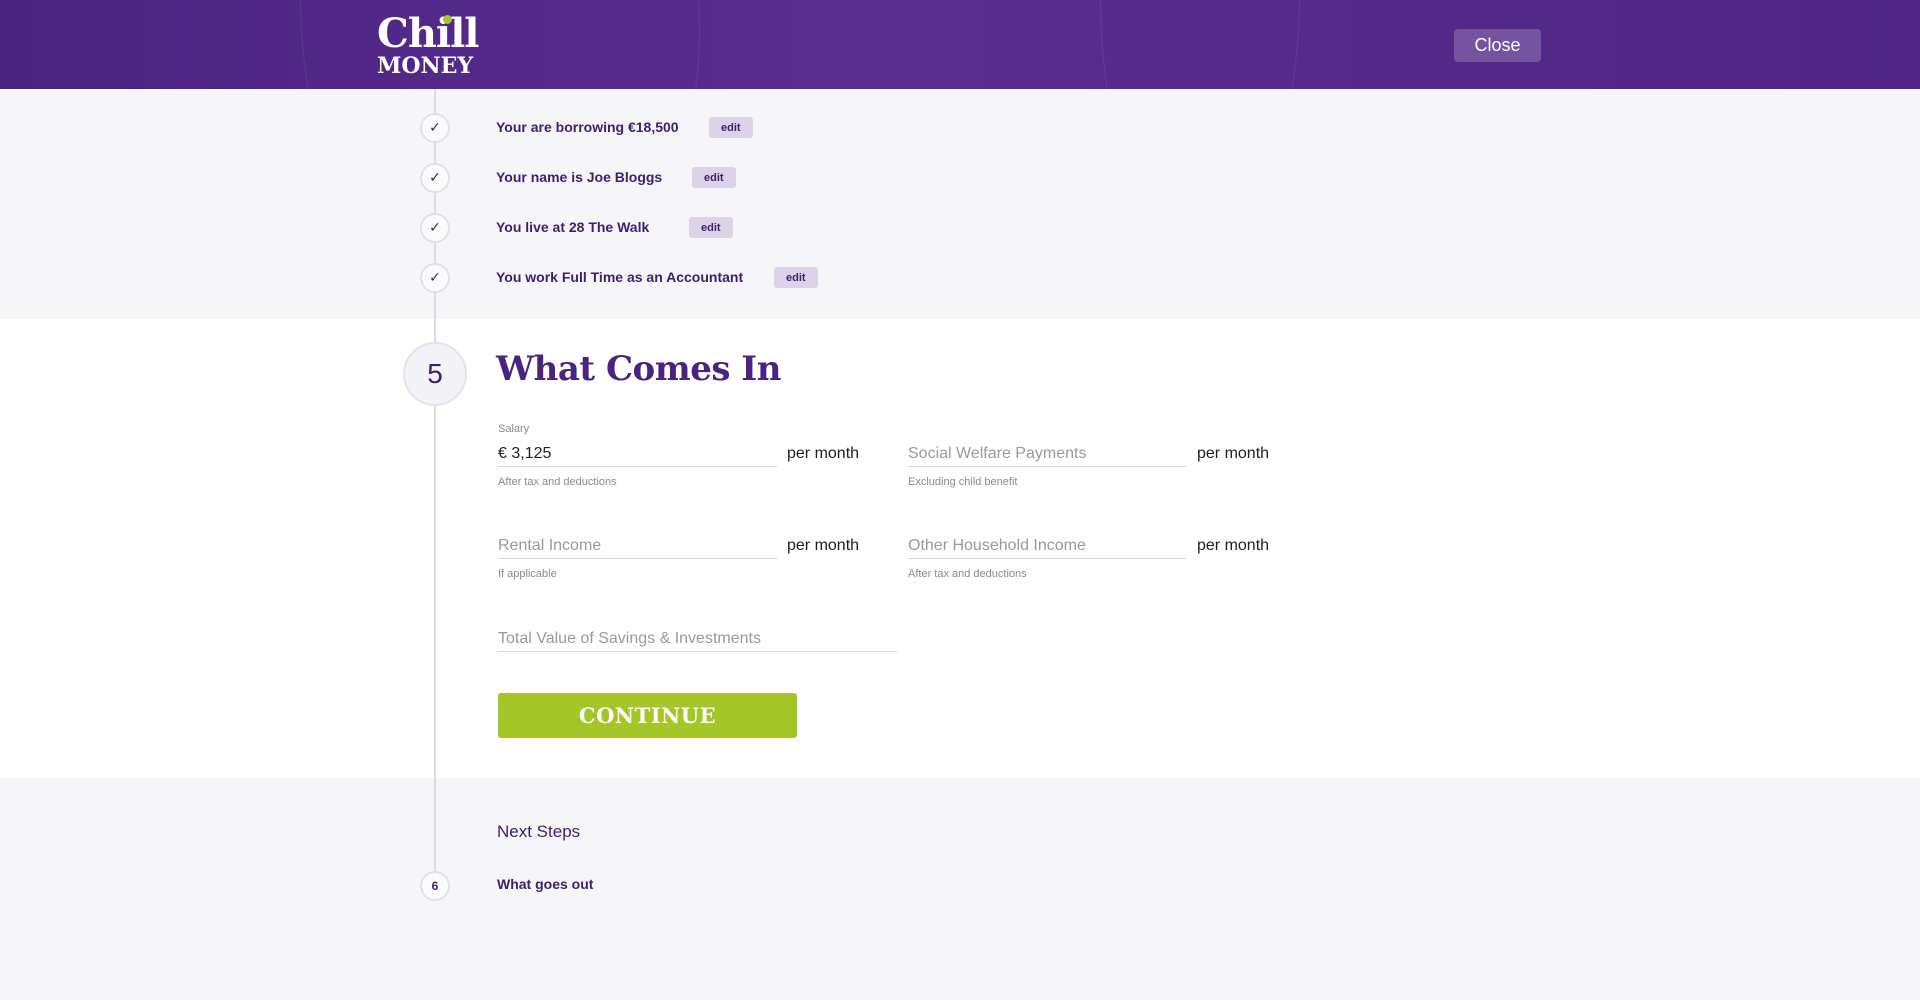  I want to click on chill-money-logo: Chill MONEY, so click(428, 44).